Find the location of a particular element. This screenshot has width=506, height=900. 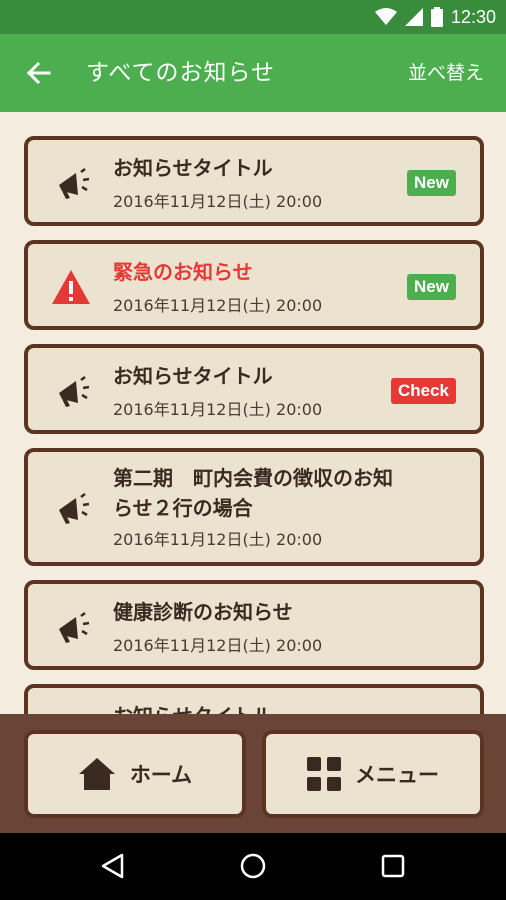

status-icons: 12:30 is located at coordinates (435, 17).